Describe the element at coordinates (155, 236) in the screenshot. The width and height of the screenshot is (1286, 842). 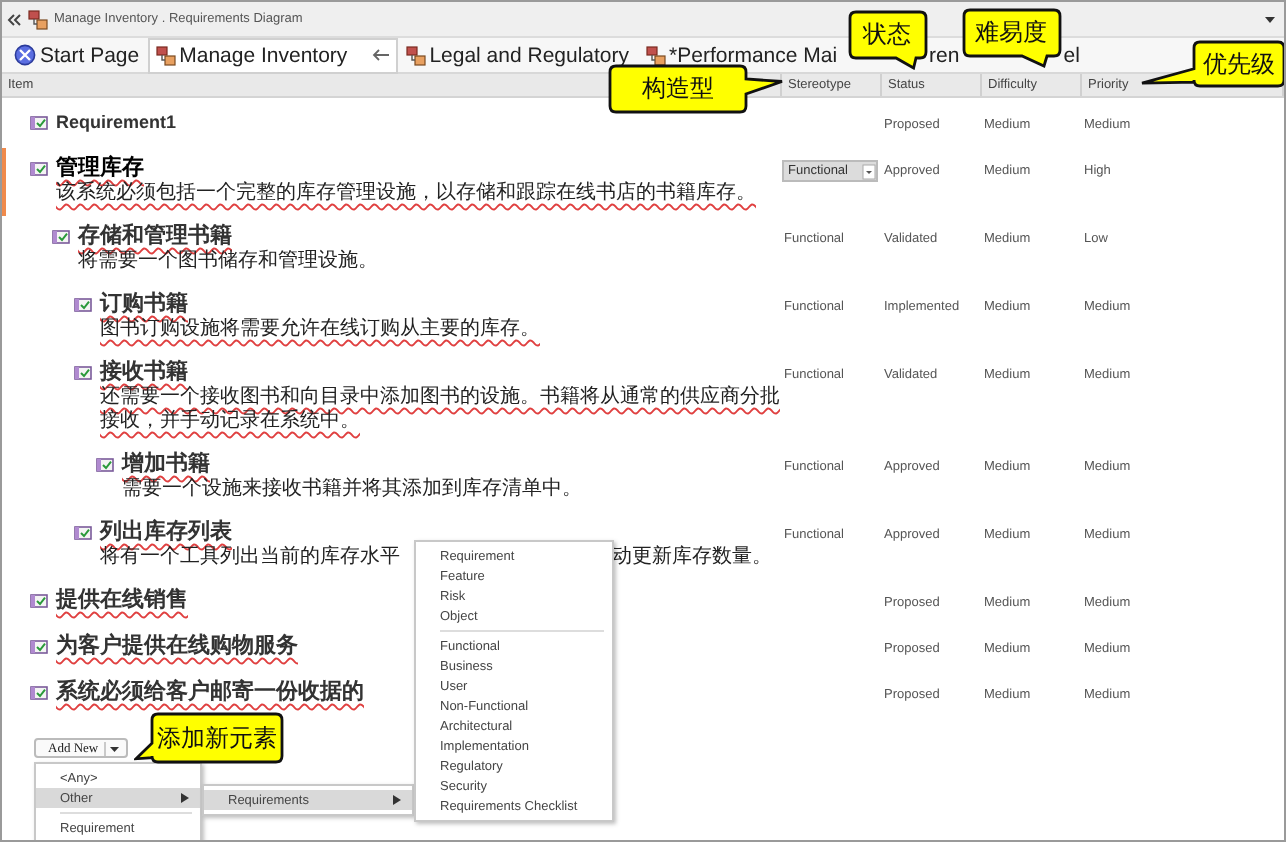
I see `requirement-name: 存储和管理书籍` at that location.